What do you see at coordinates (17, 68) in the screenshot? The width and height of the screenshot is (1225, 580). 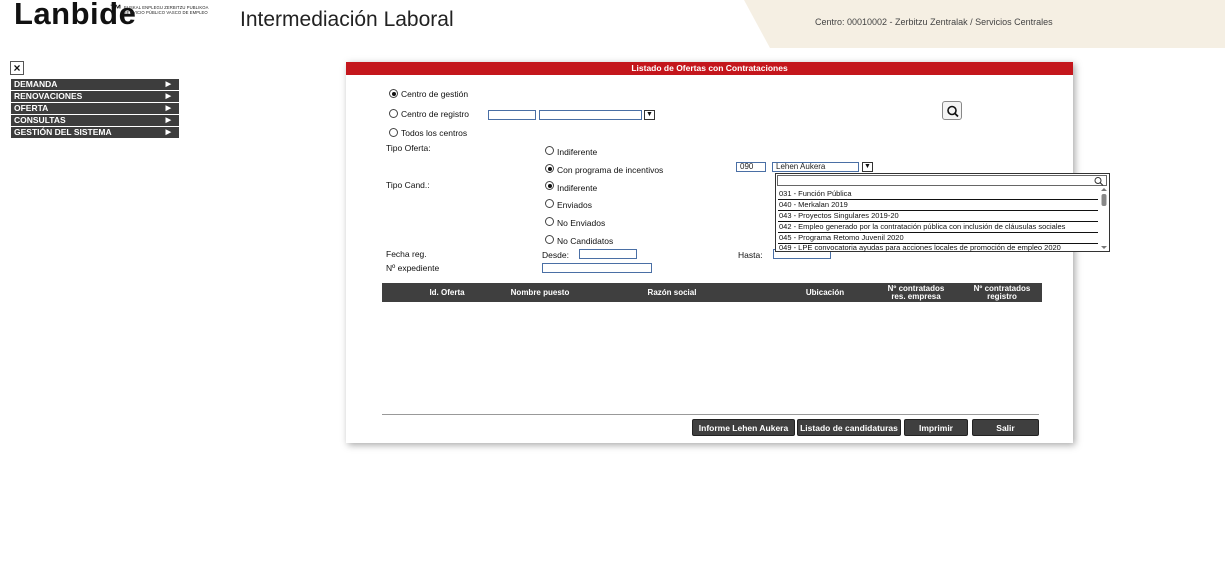 I see `close-menu-button: ×` at bounding box center [17, 68].